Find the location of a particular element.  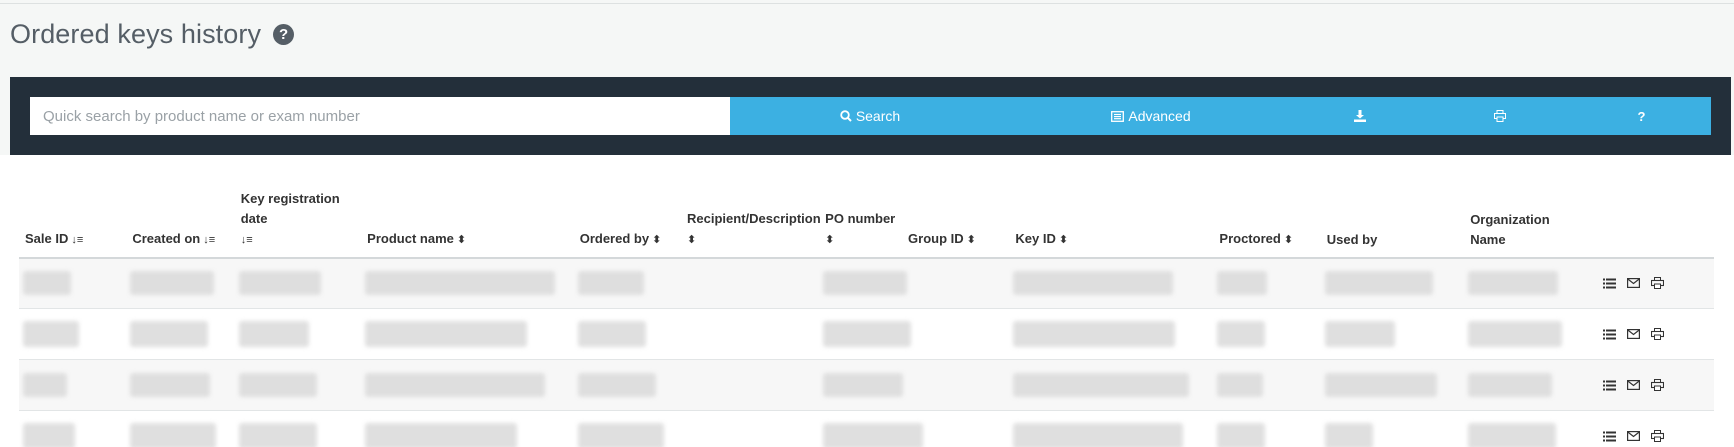

print-button is located at coordinates (1501, 116).